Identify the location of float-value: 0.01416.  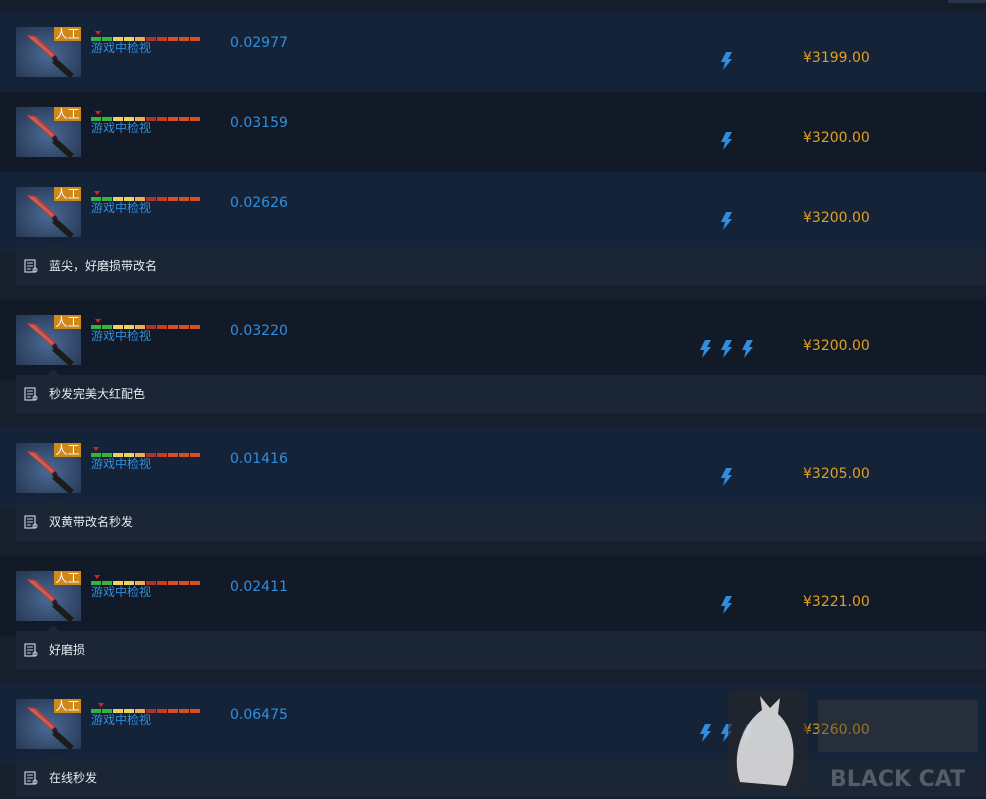
(259, 459).